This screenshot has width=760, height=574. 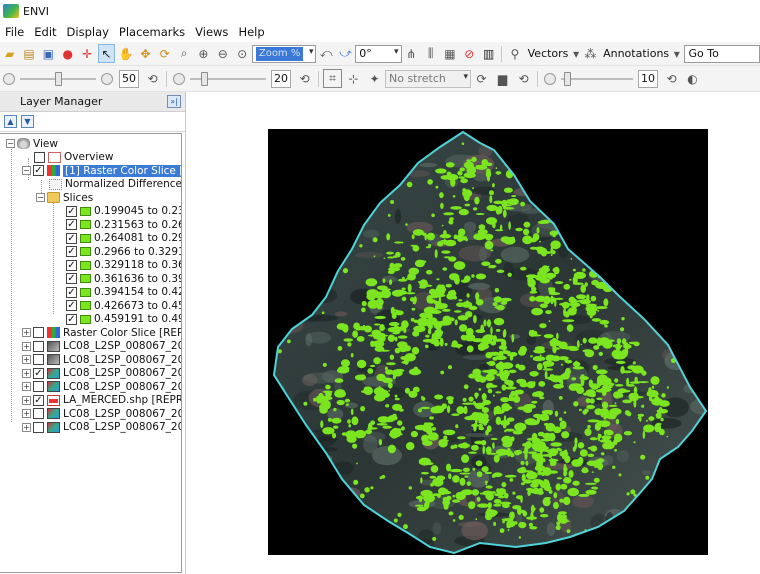 What do you see at coordinates (203, 53) in the screenshot?
I see `zoom-in-icon: ⊕` at bounding box center [203, 53].